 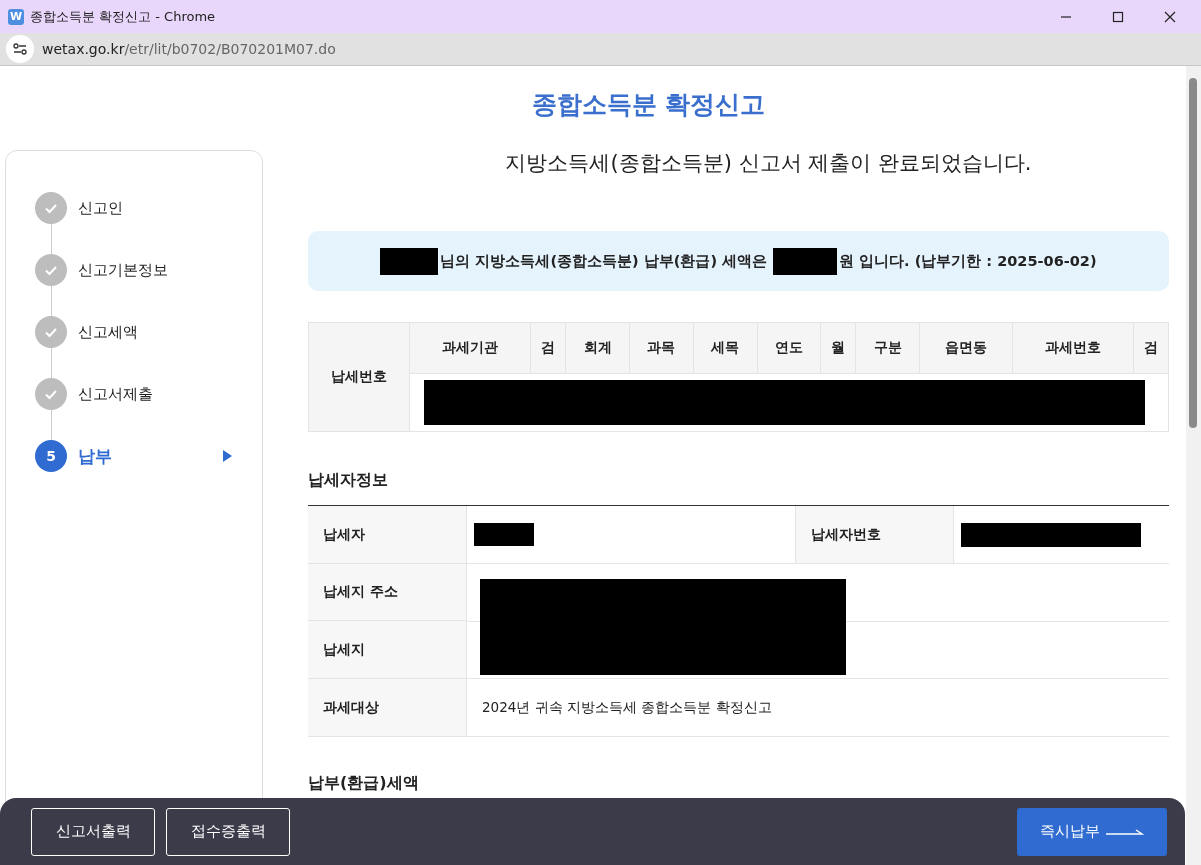 What do you see at coordinates (51, 456) in the screenshot?
I see `step-number: 5` at bounding box center [51, 456].